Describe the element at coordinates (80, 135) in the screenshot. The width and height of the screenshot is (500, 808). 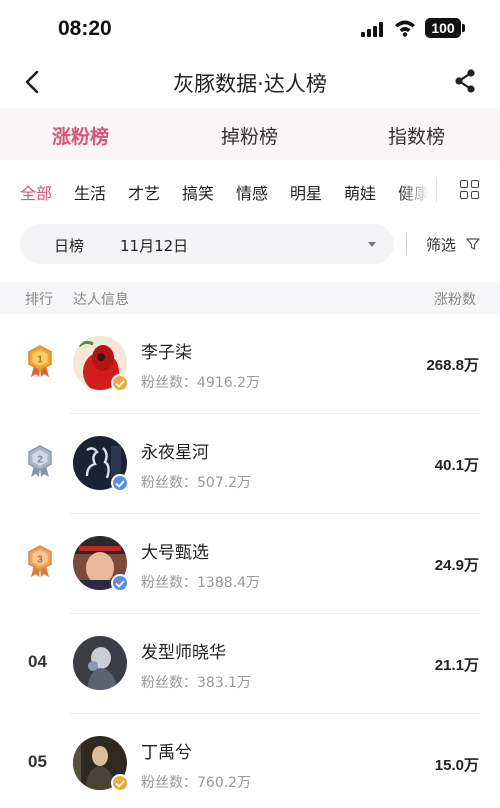
I see `tab-follower-gain: 涨粉榜` at that location.